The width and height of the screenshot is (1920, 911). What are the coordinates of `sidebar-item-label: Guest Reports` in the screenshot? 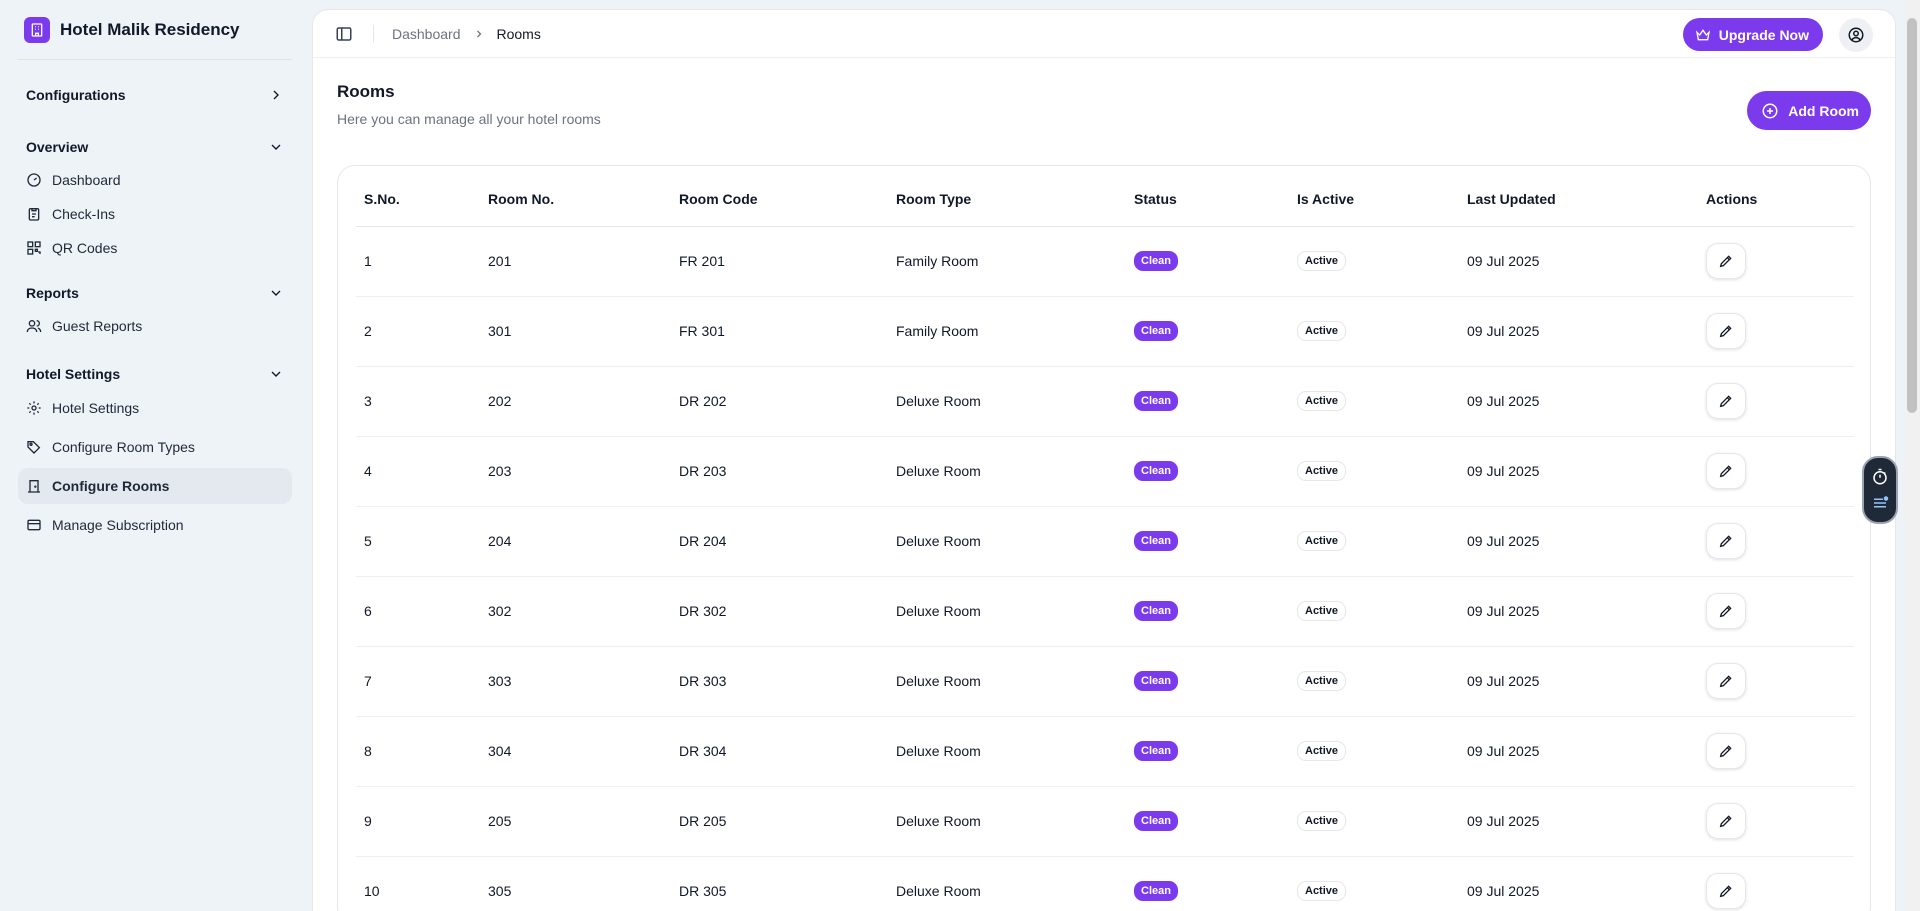 It's located at (97, 326).